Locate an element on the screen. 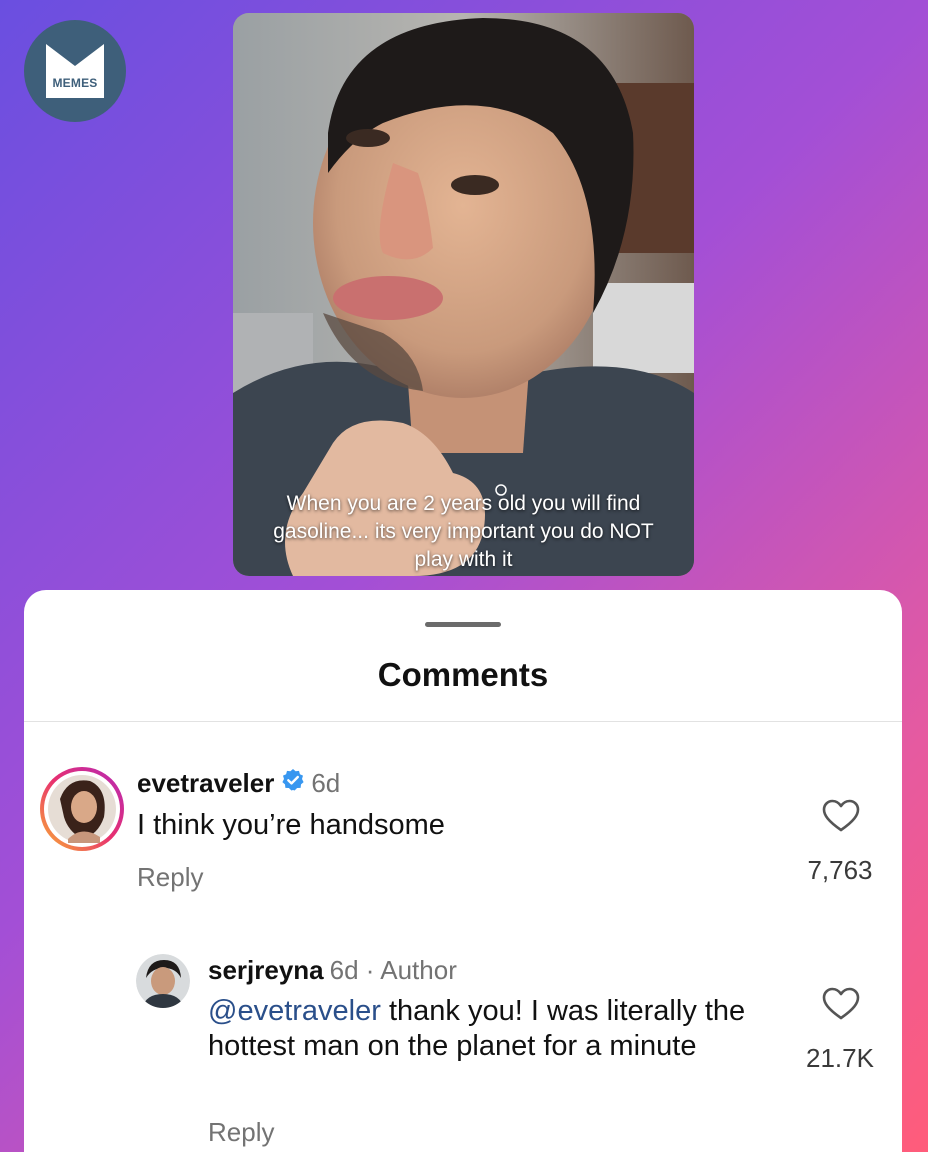 The height and width of the screenshot is (1152, 928). mention-link: @evetraveler is located at coordinates (294, 1011).